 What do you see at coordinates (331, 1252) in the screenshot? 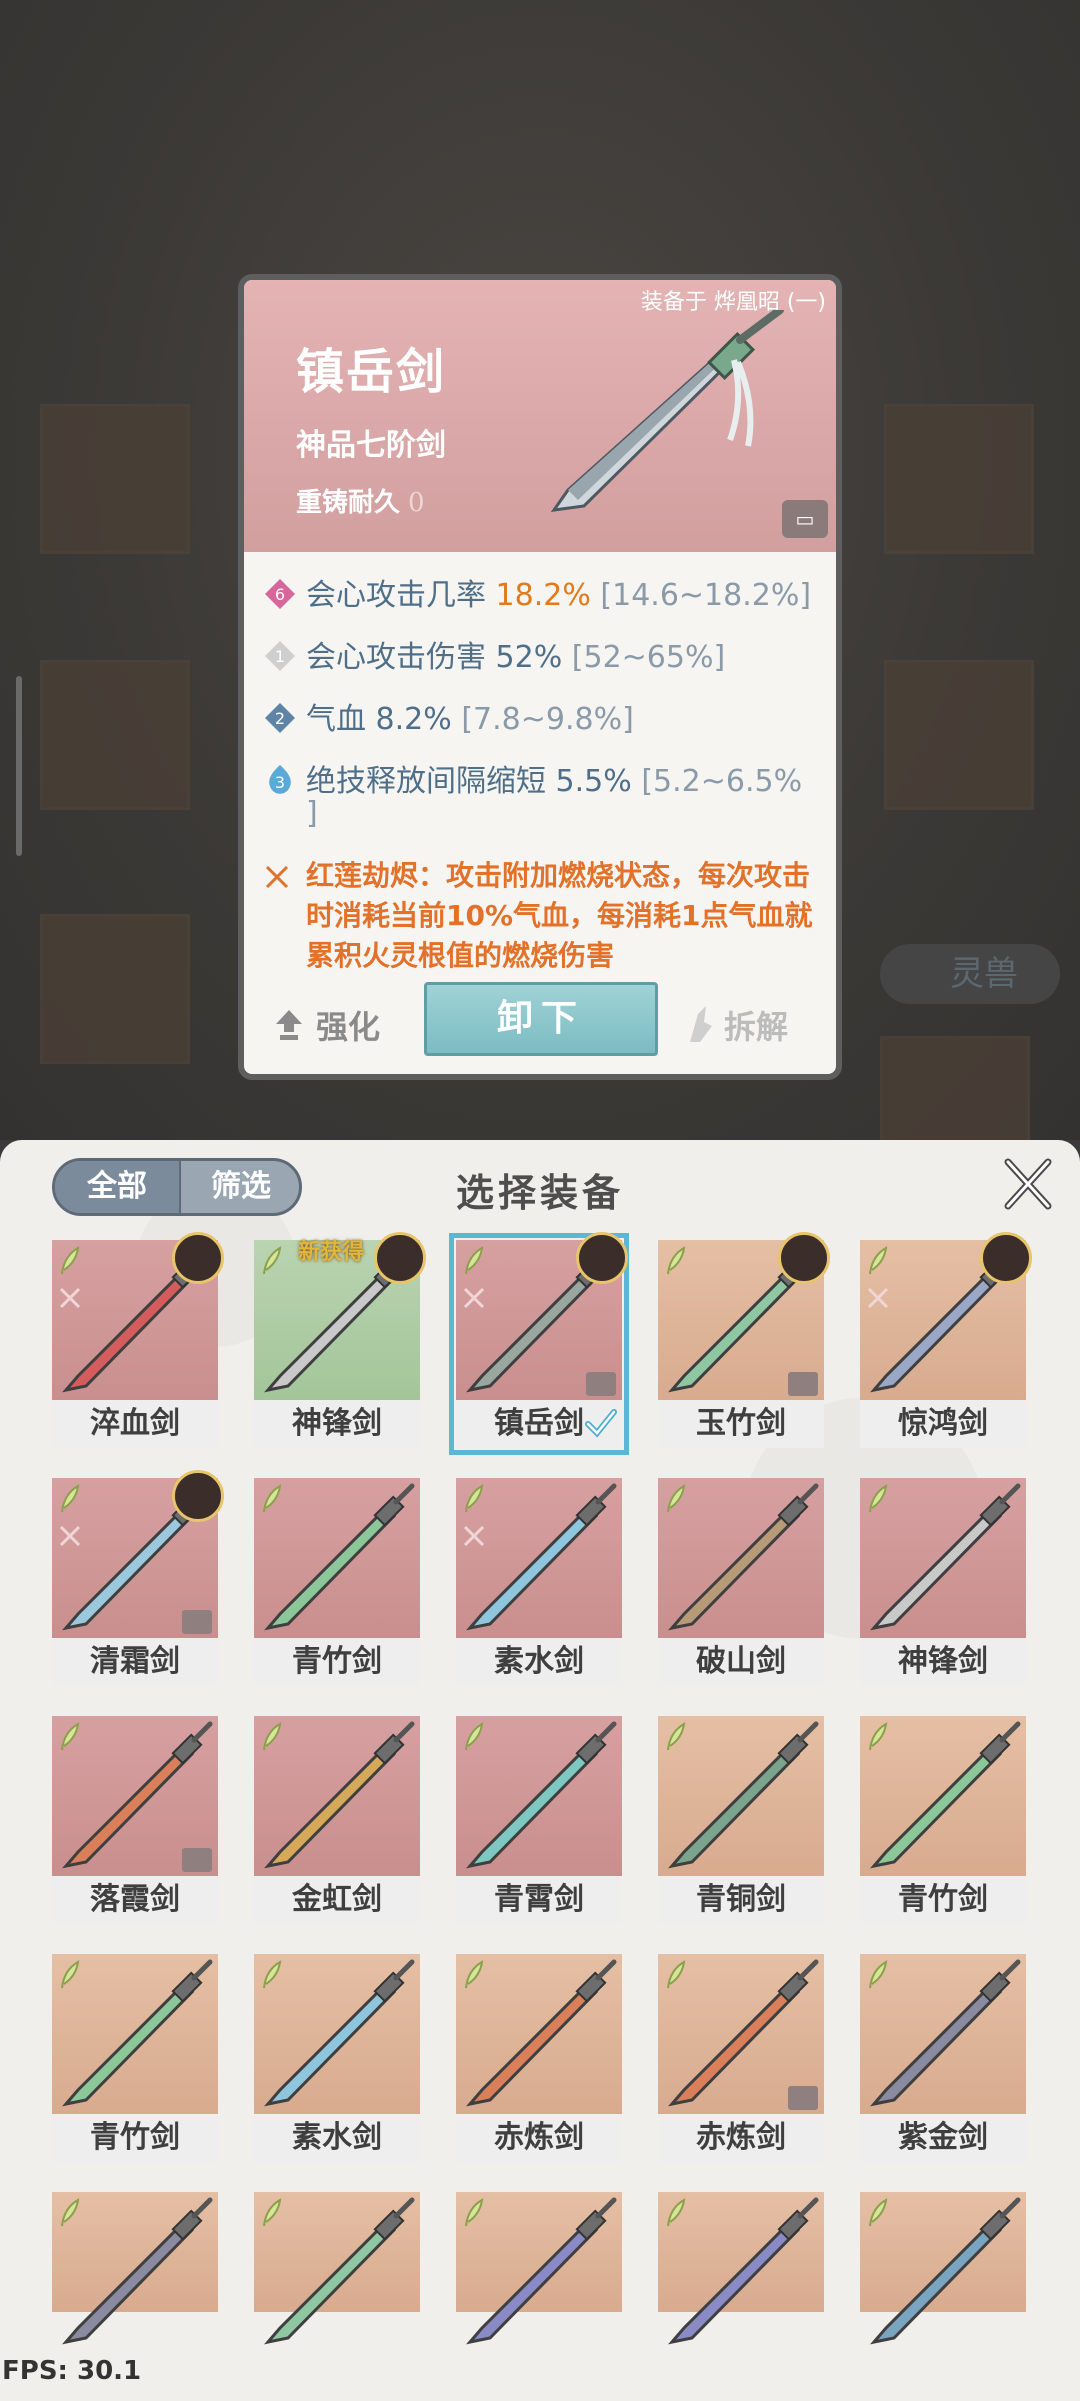
I see `new-tag: 新获得` at bounding box center [331, 1252].